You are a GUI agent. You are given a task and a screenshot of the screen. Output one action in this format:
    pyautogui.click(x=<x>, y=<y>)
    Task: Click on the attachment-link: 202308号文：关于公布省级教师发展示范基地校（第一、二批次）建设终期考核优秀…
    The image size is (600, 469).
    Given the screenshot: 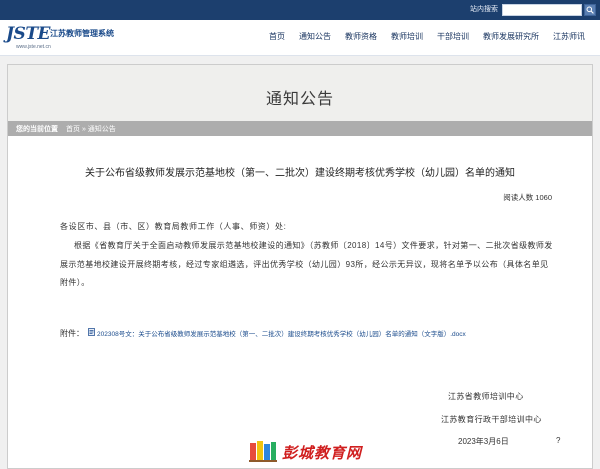 What is the action you would take?
    pyautogui.click(x=281, y=334)
    